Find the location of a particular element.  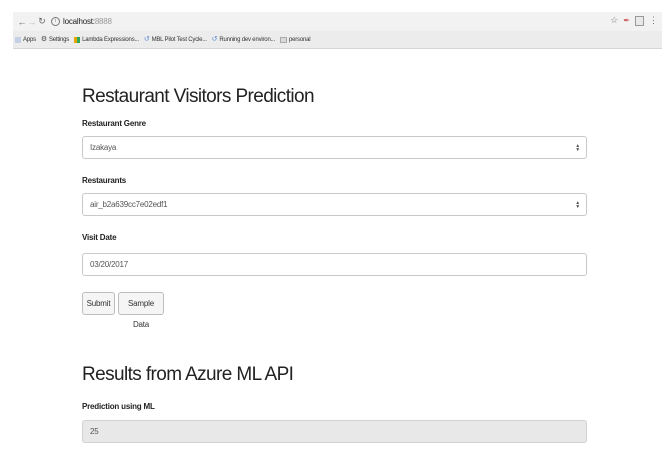

gear-icon: ⚙ is located at coordinates (43, 39).